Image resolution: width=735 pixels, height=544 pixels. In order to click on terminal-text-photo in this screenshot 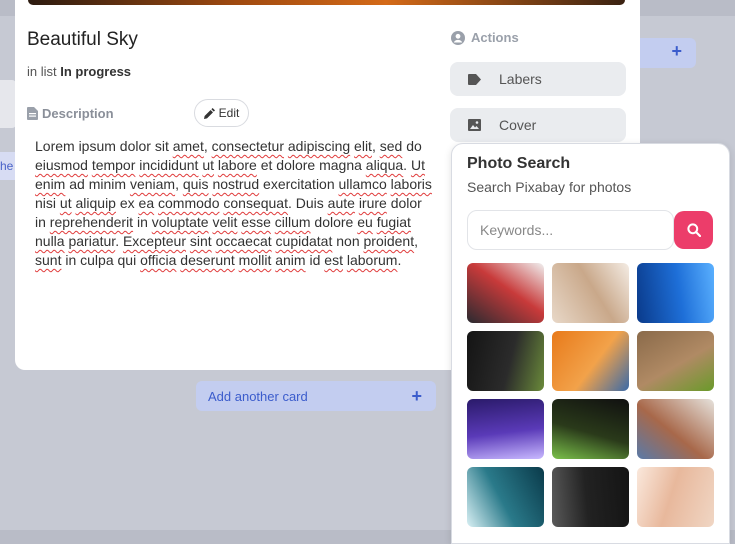, I will do `click(590, 497)`.